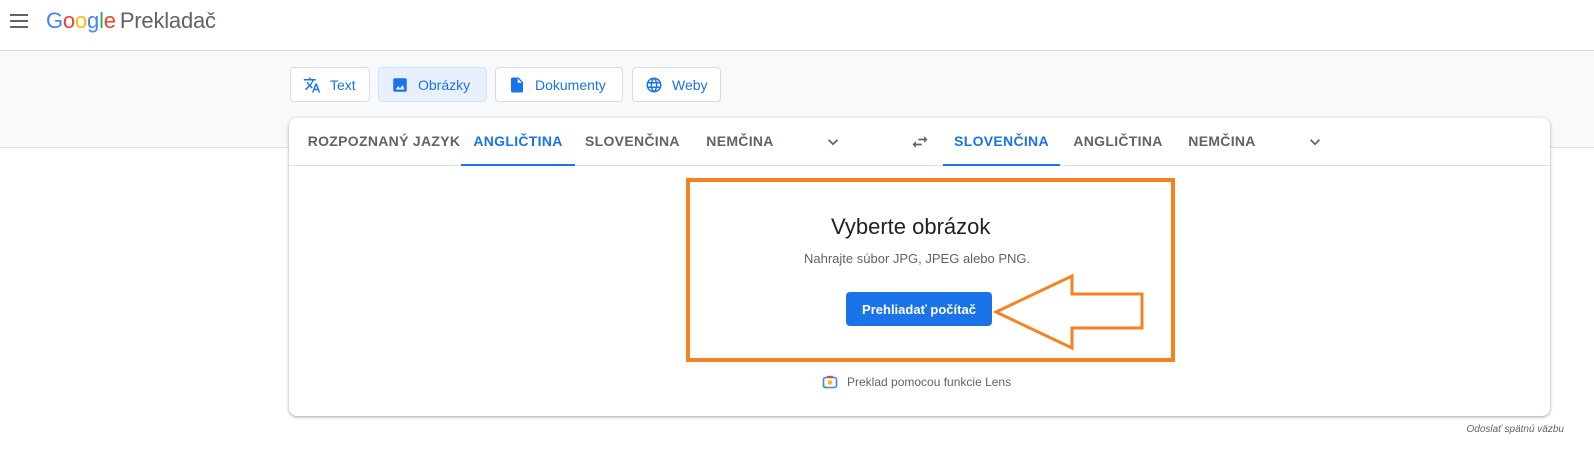  I want to click on mode-images-button: Obrázky, so click(432, 84).